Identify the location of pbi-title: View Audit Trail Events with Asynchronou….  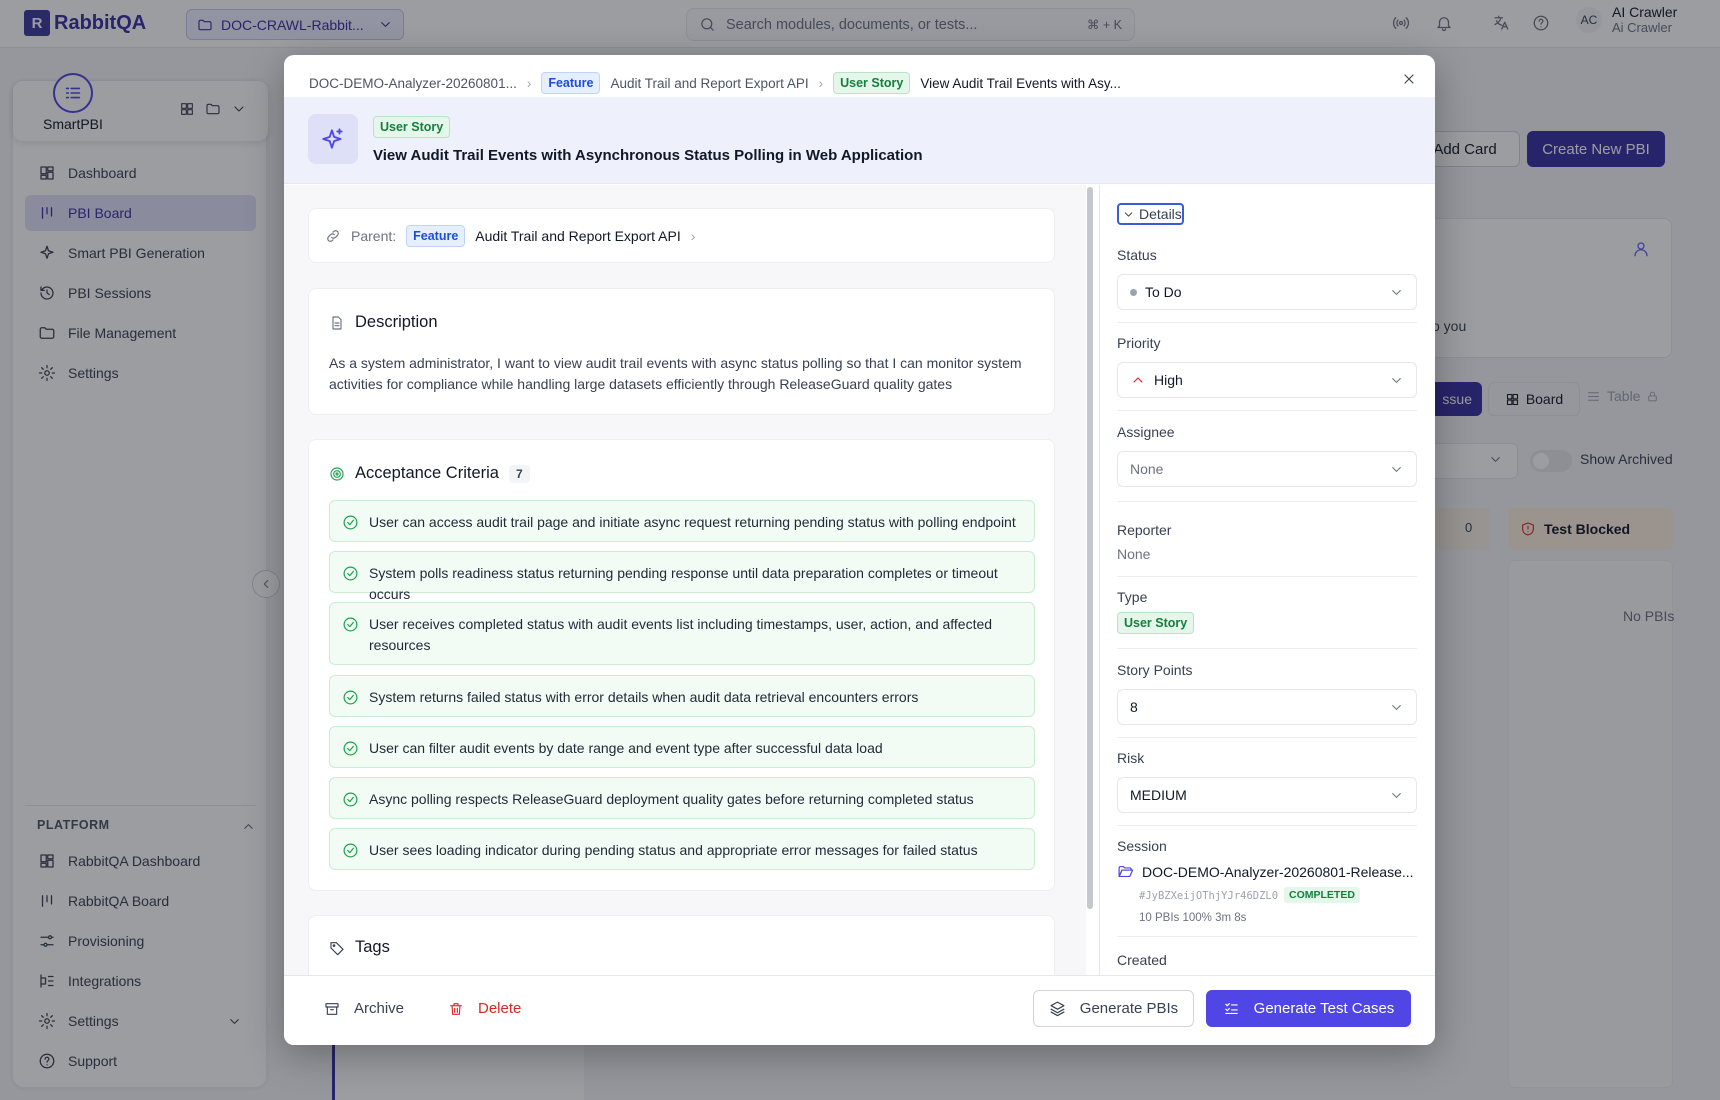
(648, 155).